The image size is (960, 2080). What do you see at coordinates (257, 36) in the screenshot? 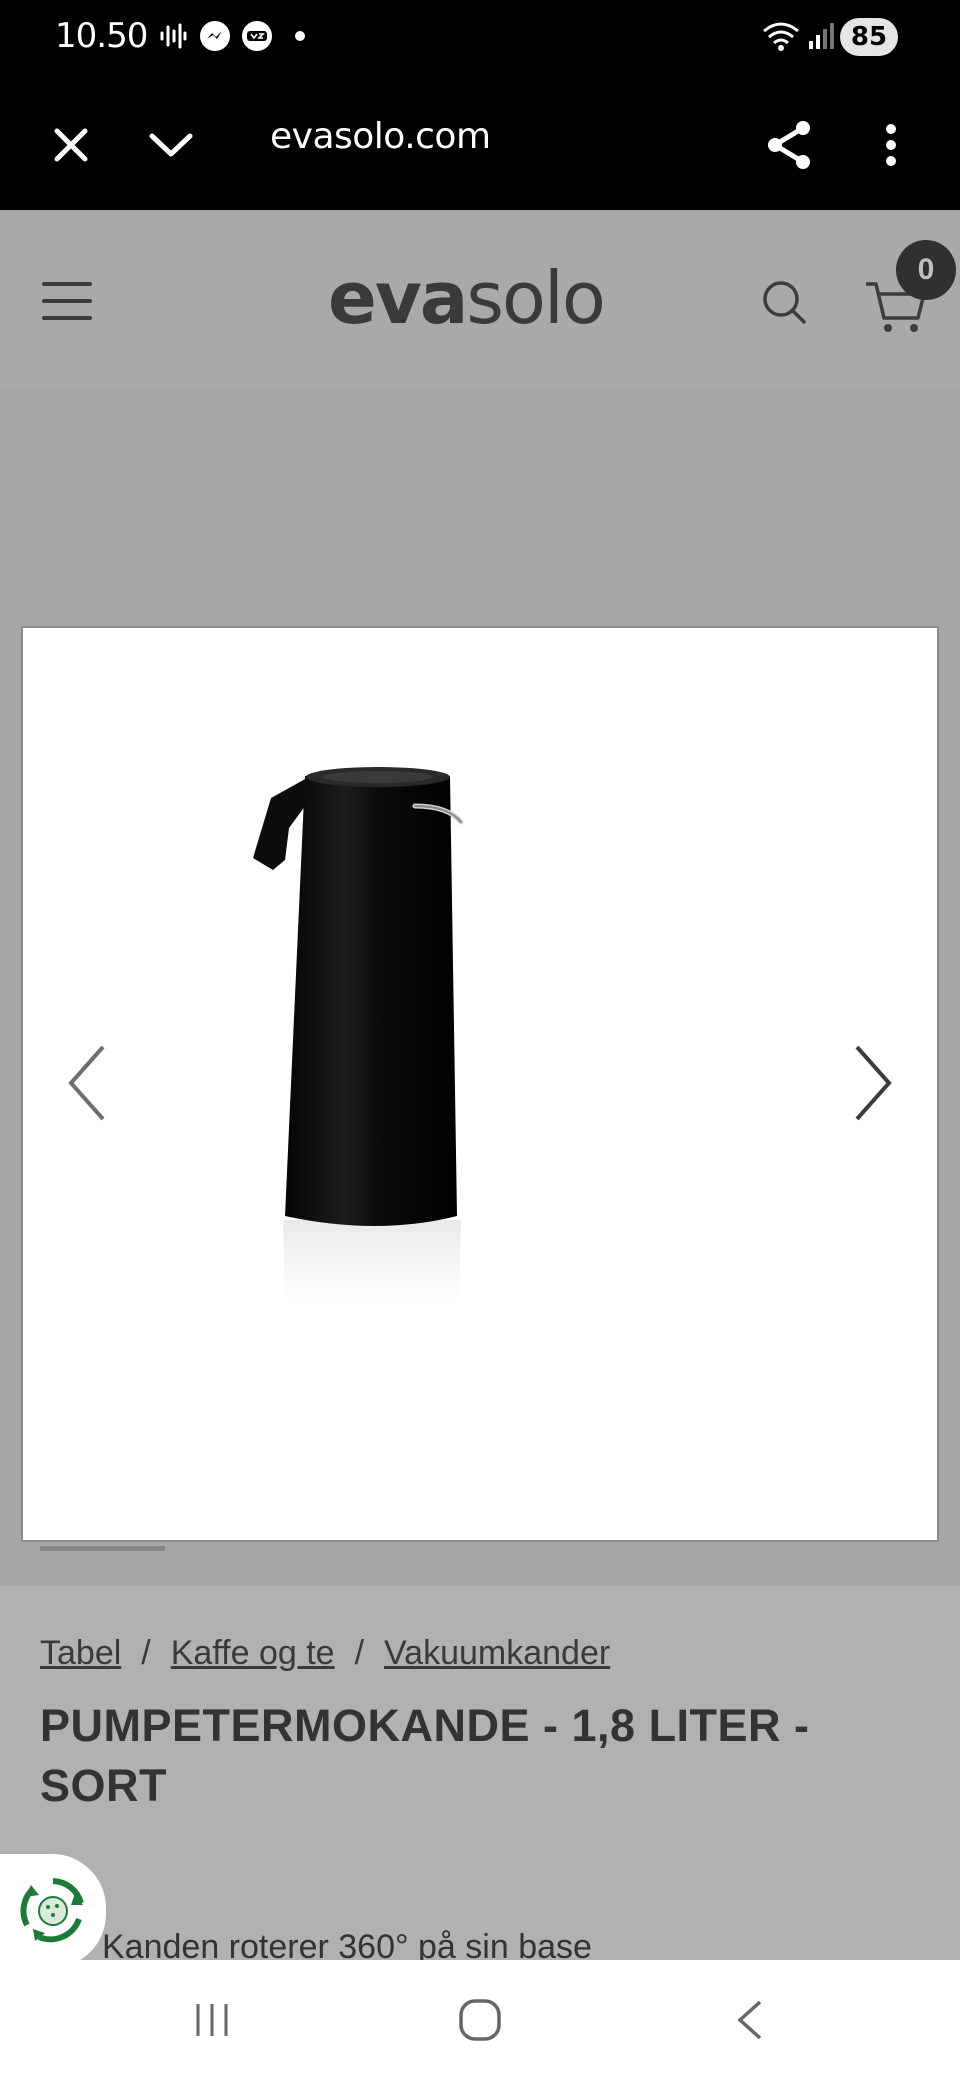
I see `tv2-icon` at bounding box center [257, 36].